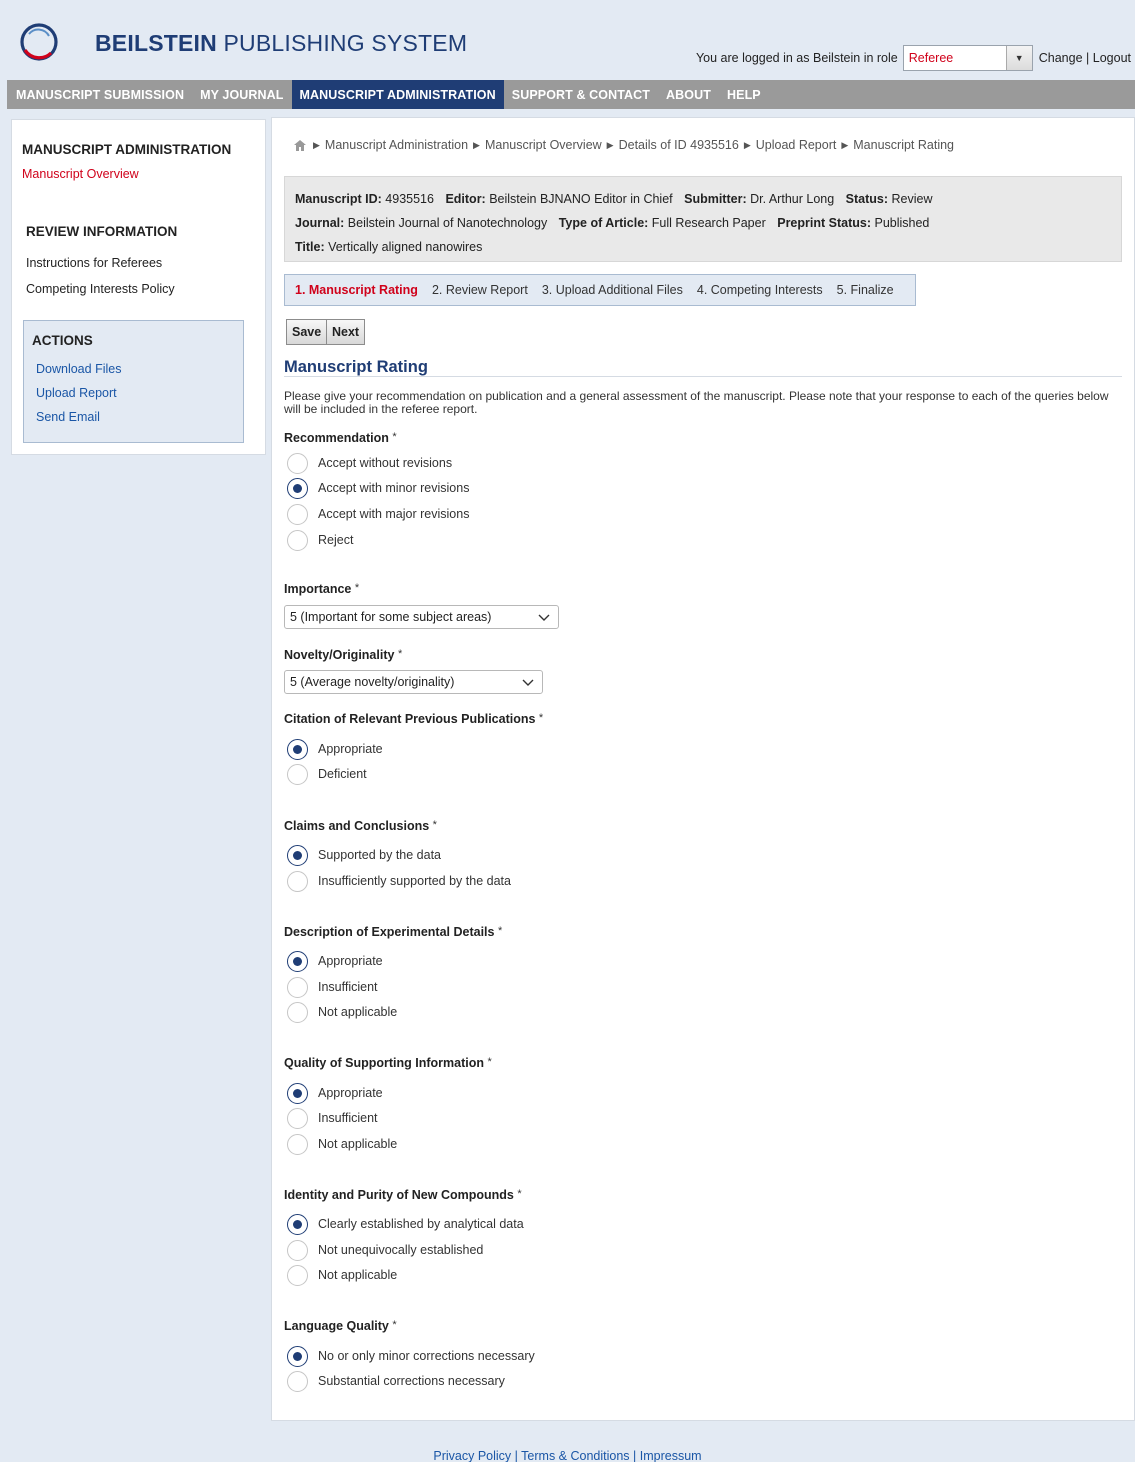 The image size is (1135, 1462). What do you see at coordinates (671, 1455) in the screenshot?
I see `impressum-link: Impressum` at bounding box center [671, 1455].